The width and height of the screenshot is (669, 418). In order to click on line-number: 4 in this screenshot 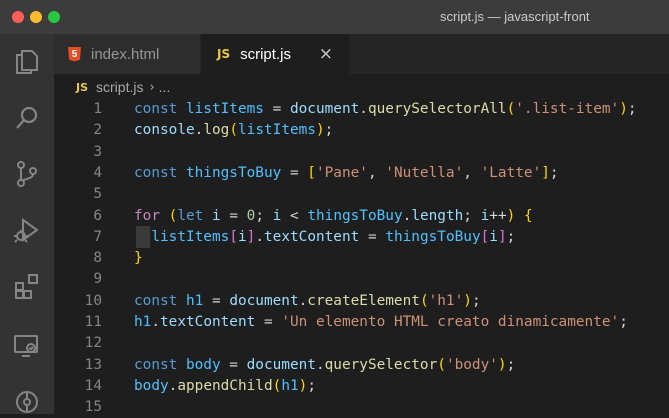, I will do `click(97, 172)`.